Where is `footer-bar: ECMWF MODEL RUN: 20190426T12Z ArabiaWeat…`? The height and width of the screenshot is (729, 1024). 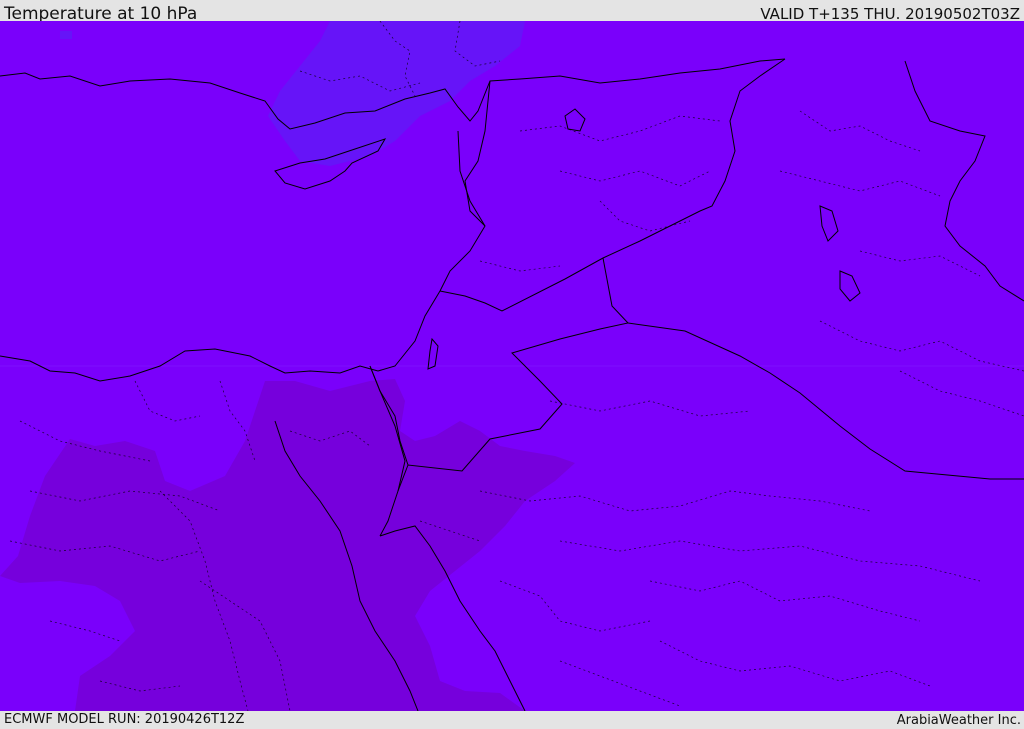
footer-bar: ECMWF MODEL RUN: 20190426T12Z ArabiaWeat… is located at coordinates (512, 720).